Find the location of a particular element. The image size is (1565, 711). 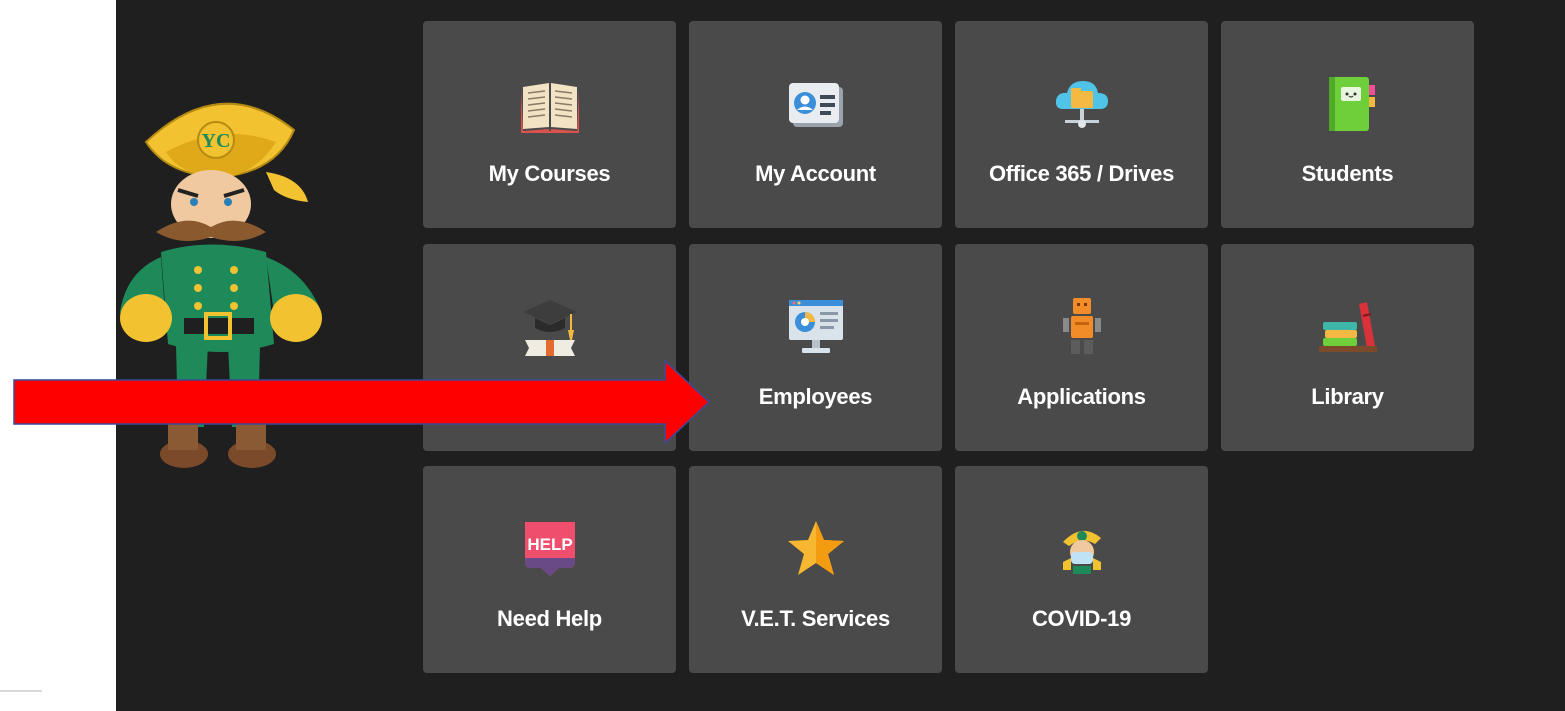

help-bubble-icon: HELP is located at coordinates (550, 549).